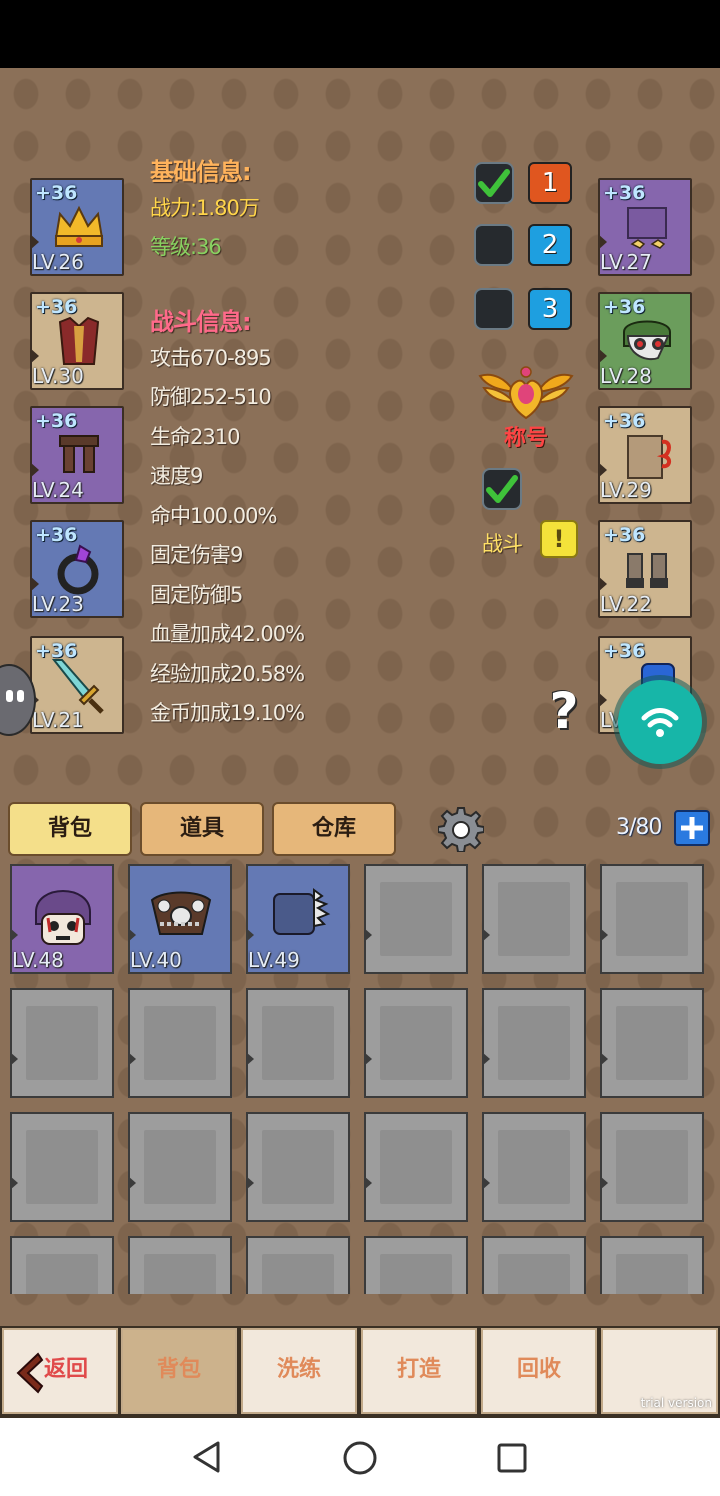 This screenshot has width=720, height=1496. What do you see at coordinates (526, 393) in the screenshot?
I see `winged-heart-icon` at bounding box center [526, 393].